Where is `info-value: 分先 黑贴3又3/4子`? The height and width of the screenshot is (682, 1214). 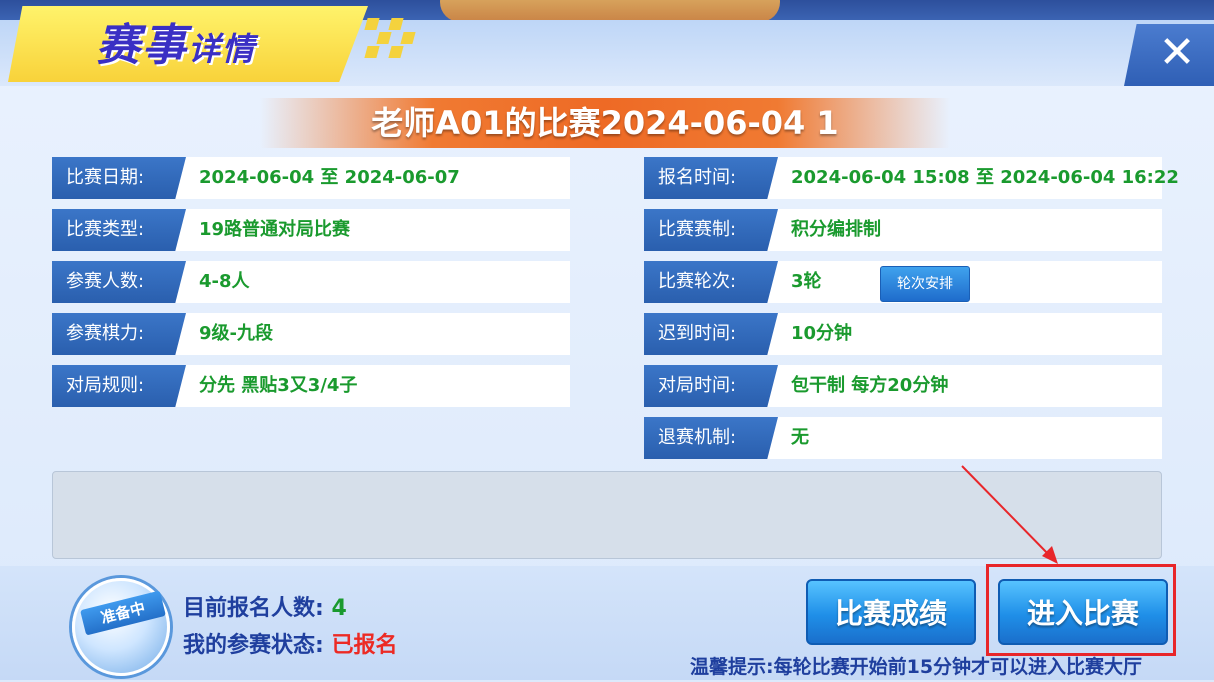 info-value: 分先 黑贴3又3/4子 is located at coordinates (278, 385).